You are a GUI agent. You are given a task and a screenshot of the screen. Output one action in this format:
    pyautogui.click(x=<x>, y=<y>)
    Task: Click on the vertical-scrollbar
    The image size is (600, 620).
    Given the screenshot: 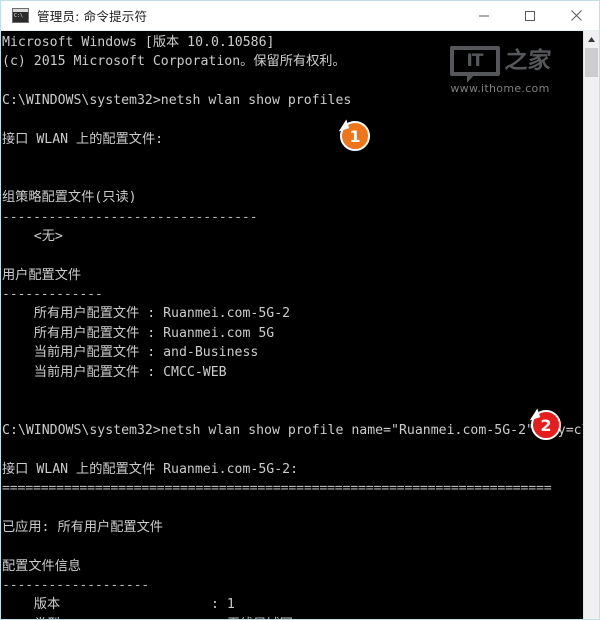 What is the action you would take?
    pyautogui.click(x=591, y=325)
    